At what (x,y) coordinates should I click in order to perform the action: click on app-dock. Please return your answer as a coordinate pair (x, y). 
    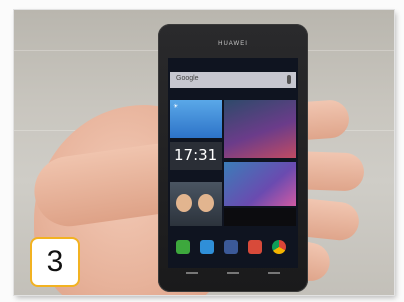
    Looking at the image, I should click on (233, 247).